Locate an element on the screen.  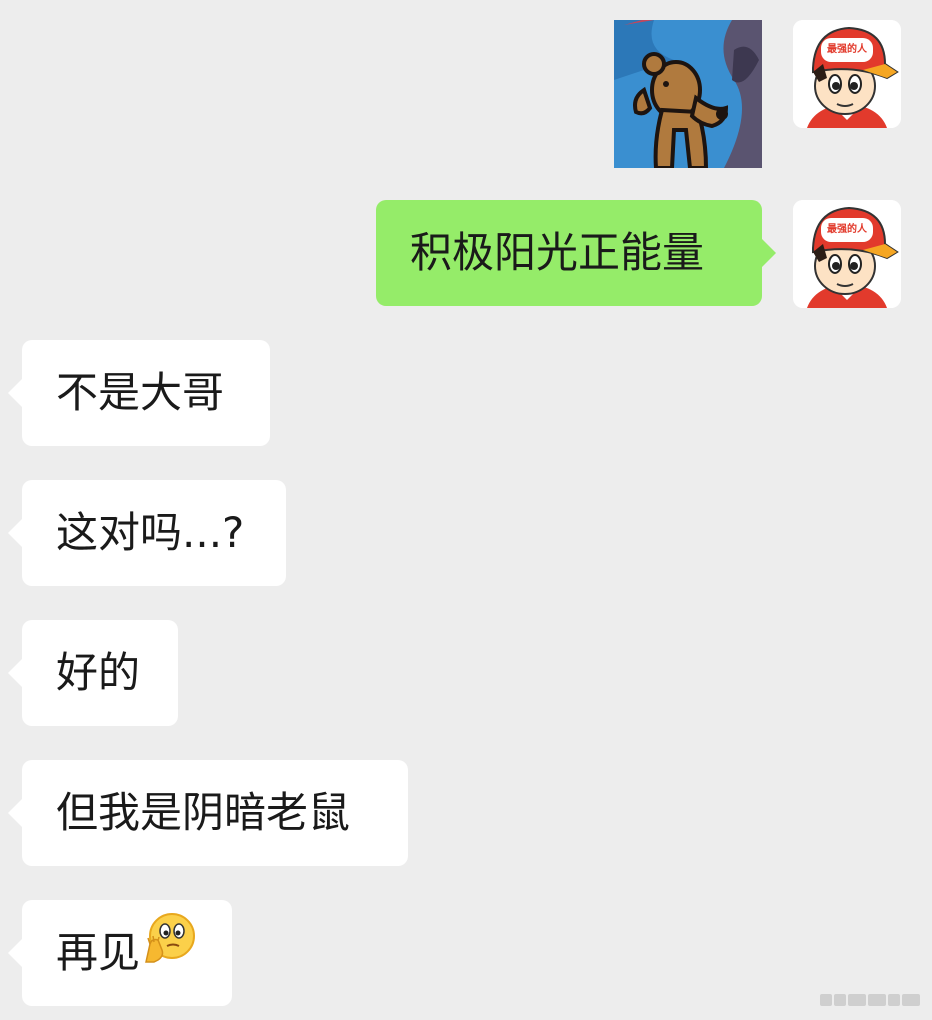
other-message-text: 再见 is located at coordinates (98, 952).